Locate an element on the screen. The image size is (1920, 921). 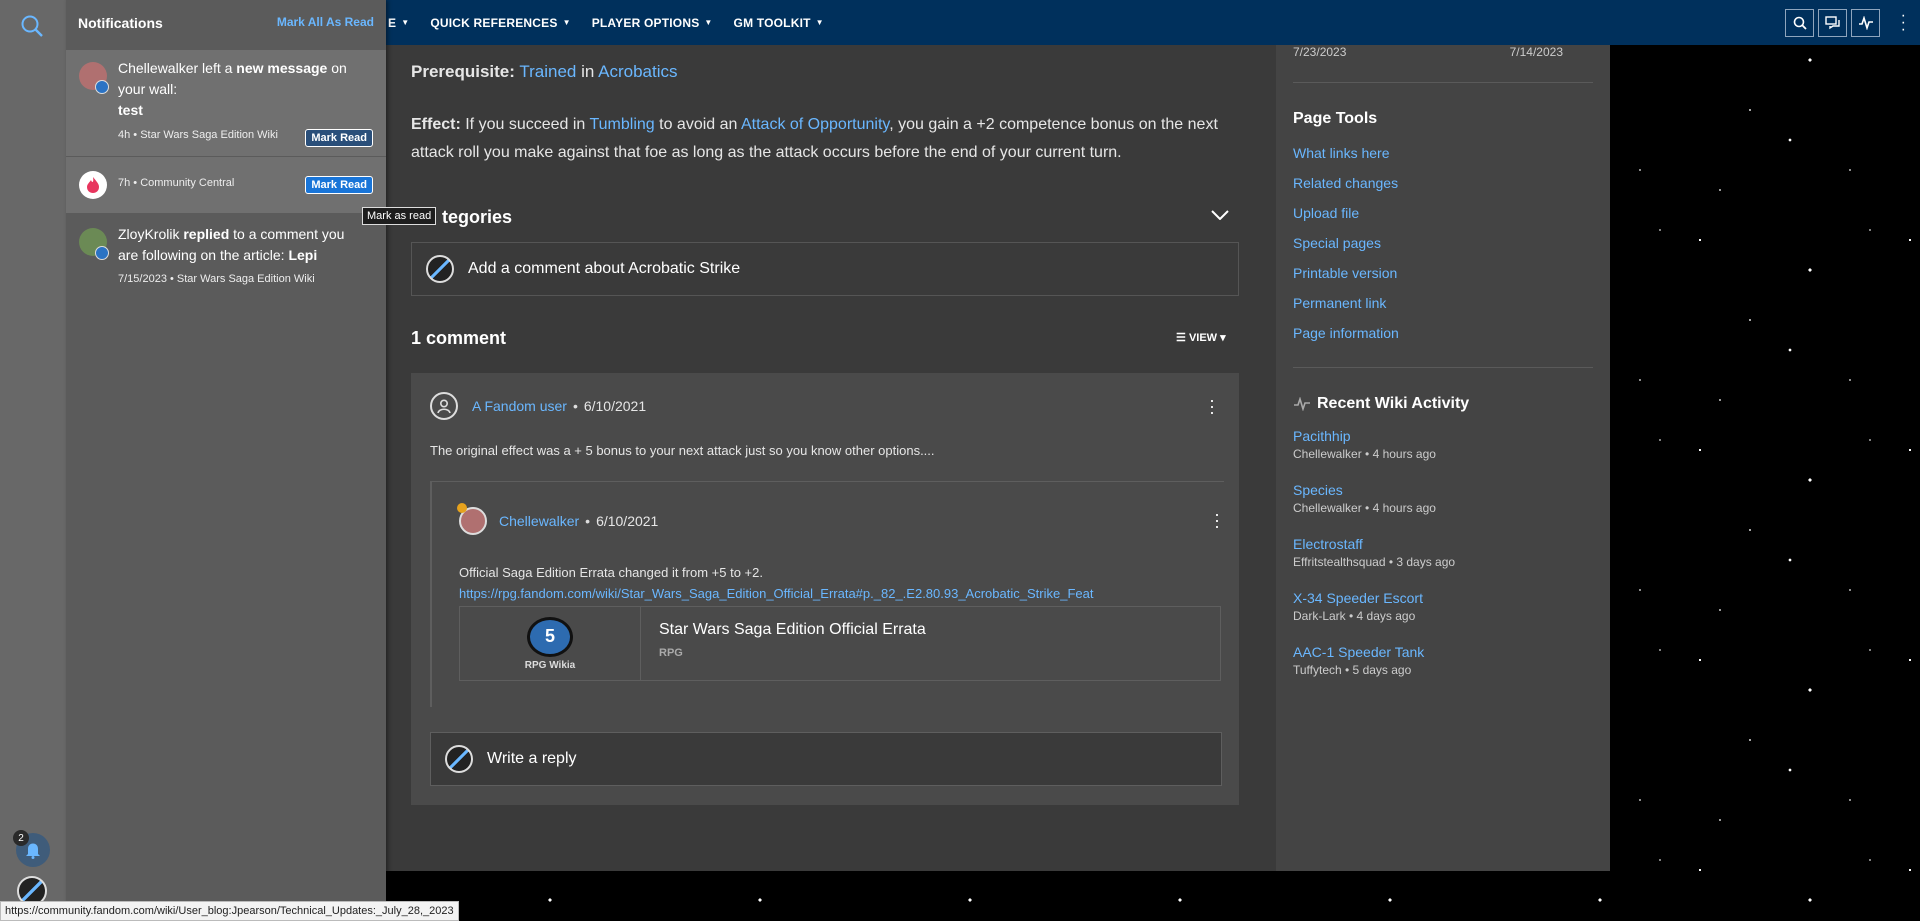
activity-button is located at coordinates (1865, 23).